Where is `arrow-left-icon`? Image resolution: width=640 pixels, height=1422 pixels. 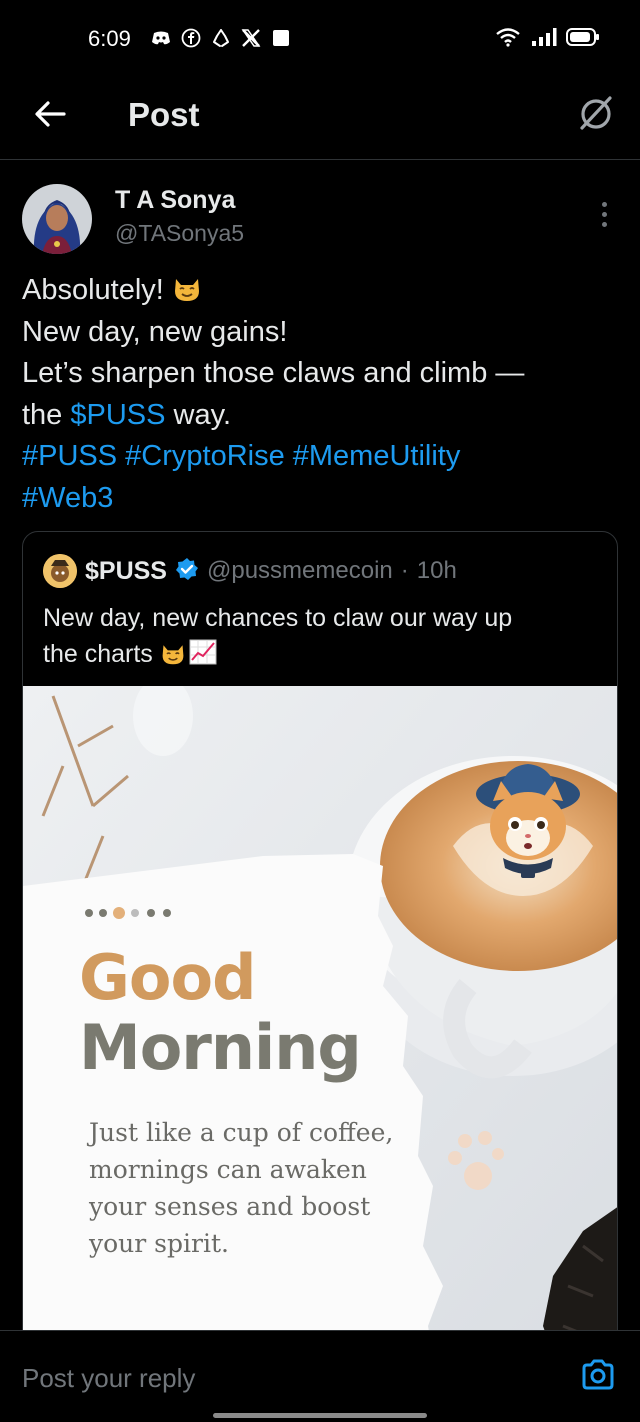 arrow-left-icon is located at coordinates (50, 116).